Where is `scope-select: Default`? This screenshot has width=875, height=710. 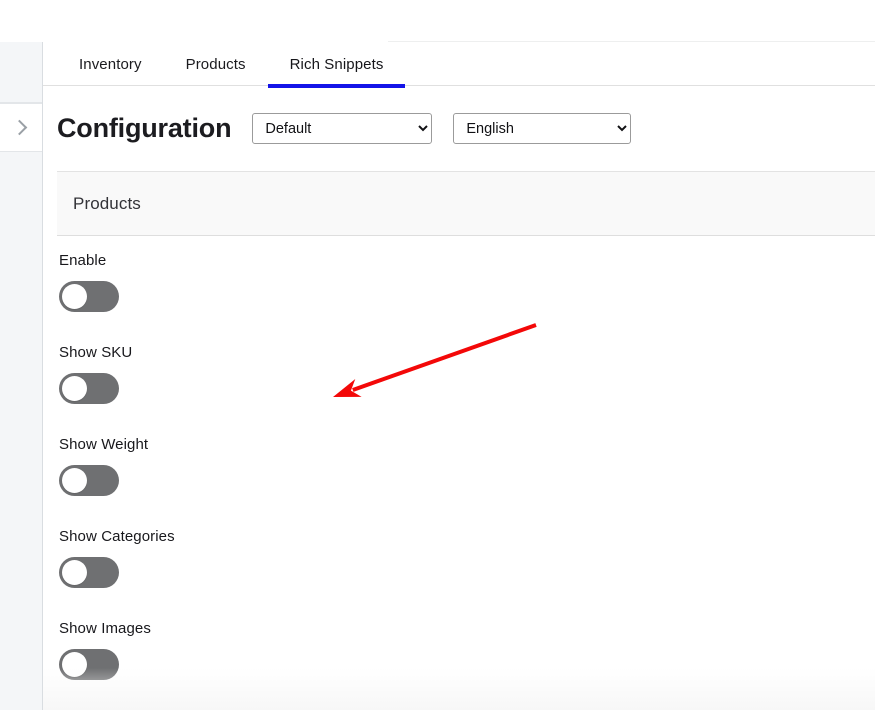 scope-select: Default is located at coordinates (342, 128).